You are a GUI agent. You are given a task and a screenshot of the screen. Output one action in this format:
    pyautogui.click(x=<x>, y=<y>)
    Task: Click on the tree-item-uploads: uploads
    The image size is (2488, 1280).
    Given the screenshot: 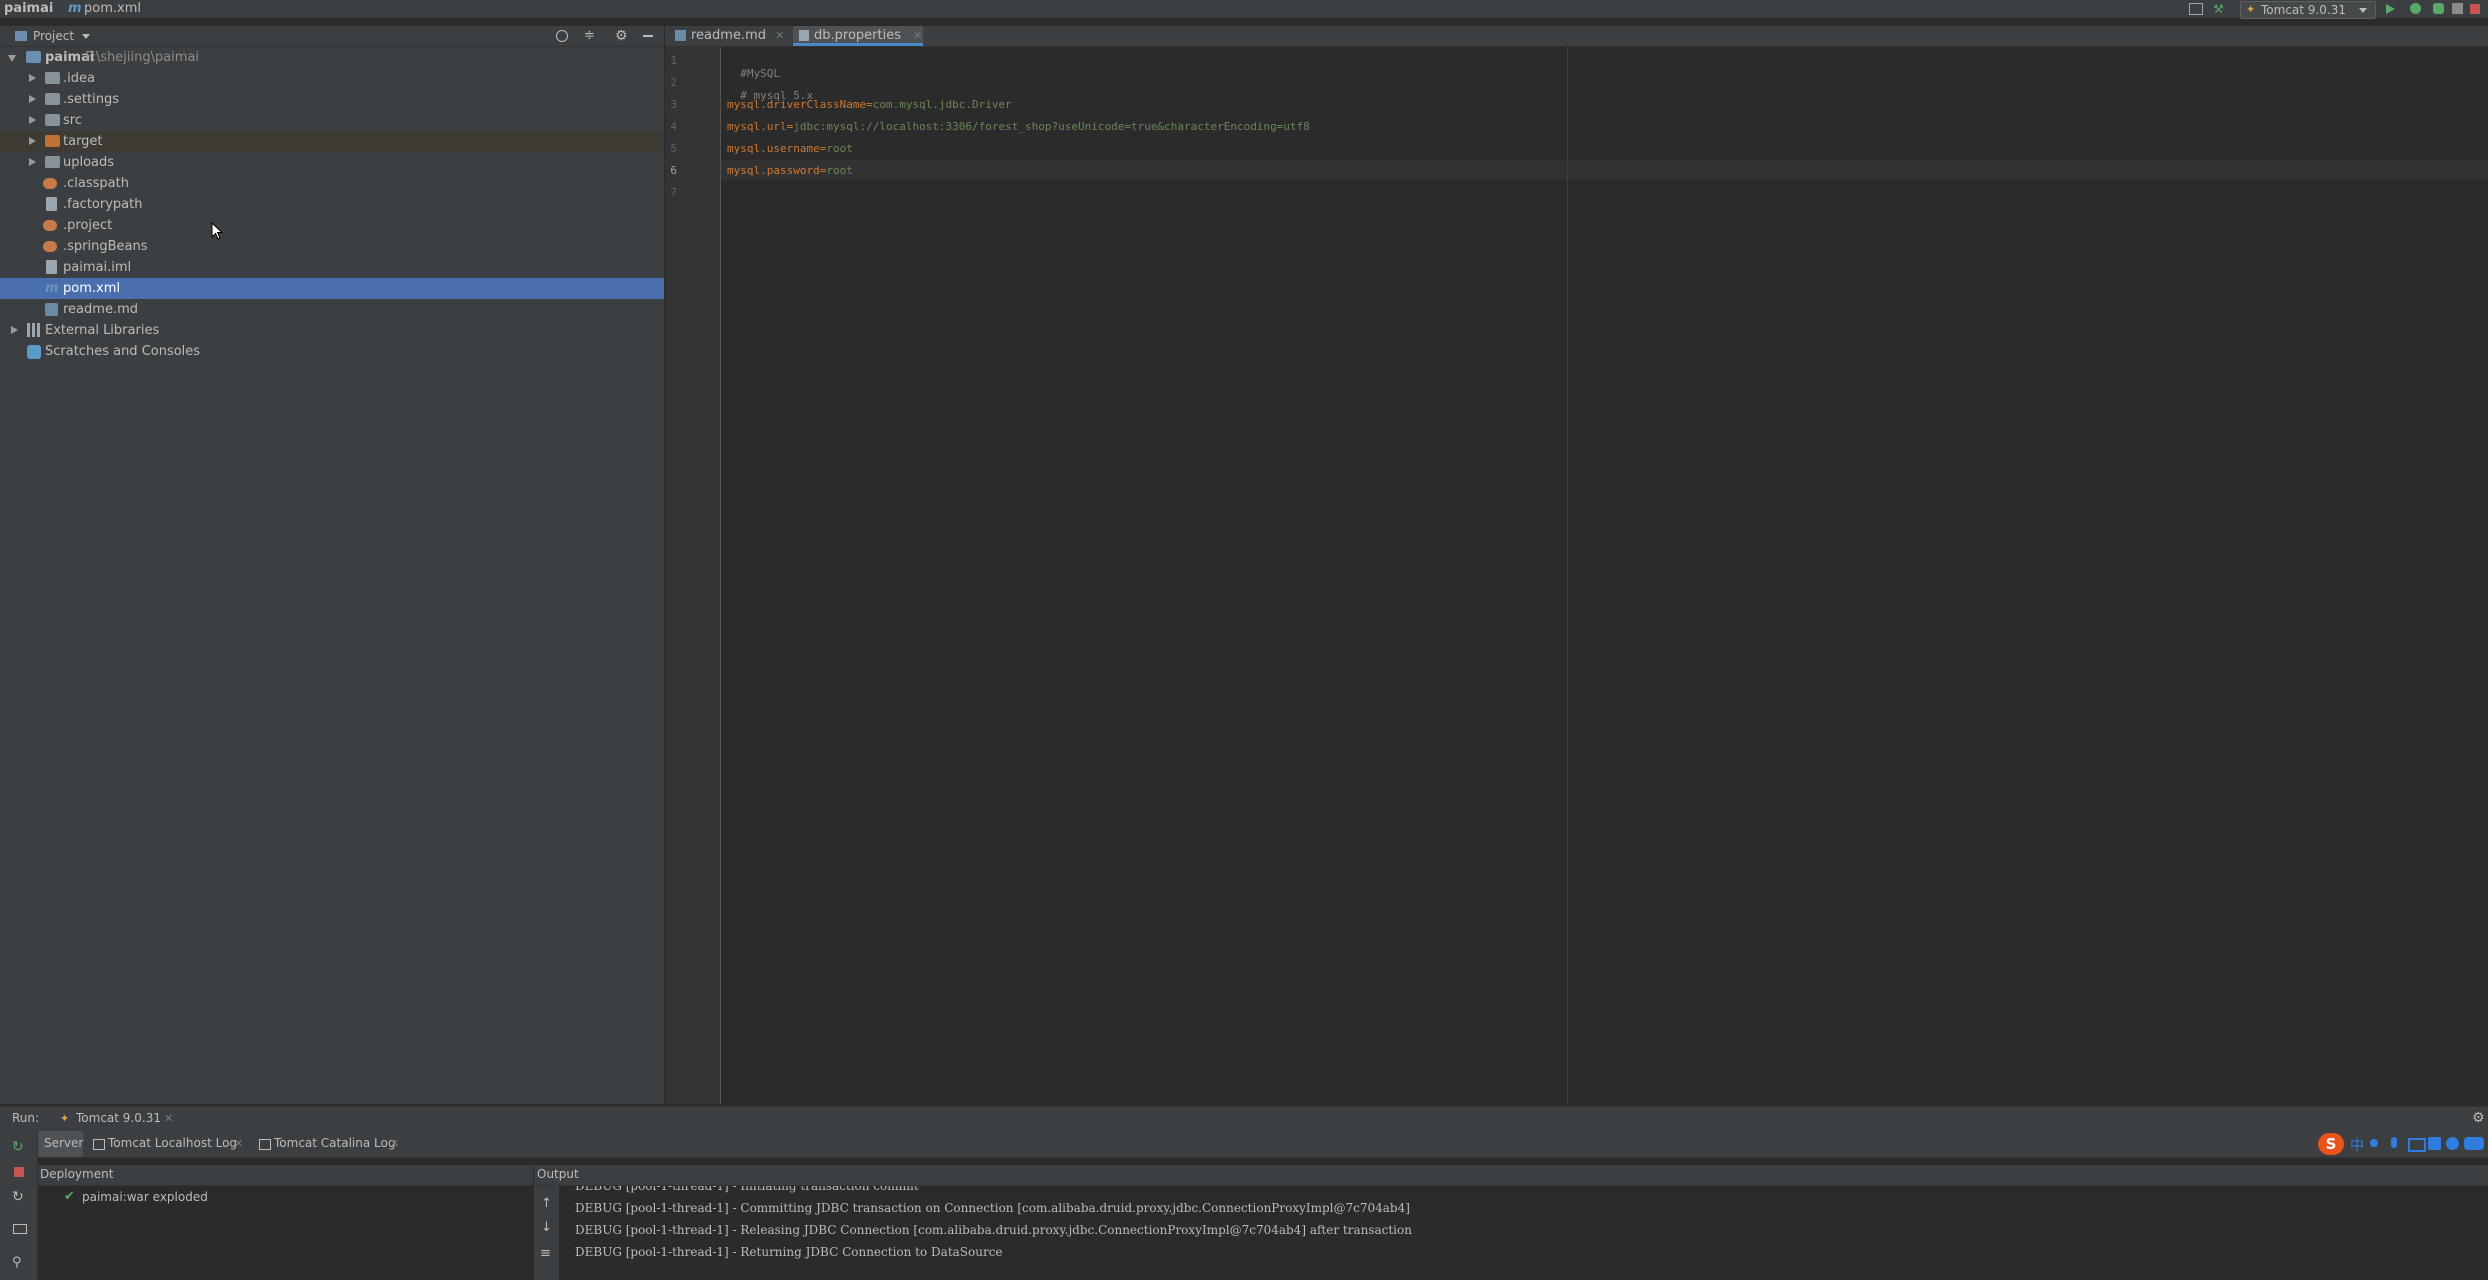 What is the action you would take?
    pyautogui.click(x=332, y=162)
    